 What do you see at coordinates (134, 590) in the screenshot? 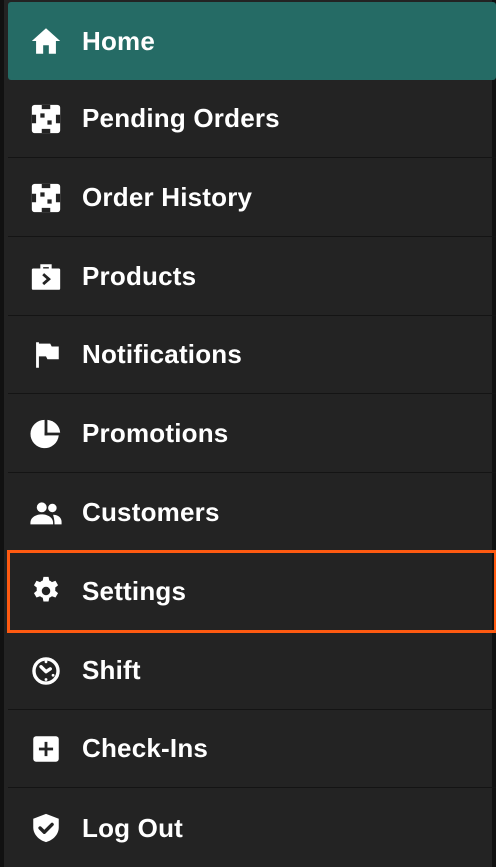
I see `menu-item-label: Settings` at bounding box center [134, 590].